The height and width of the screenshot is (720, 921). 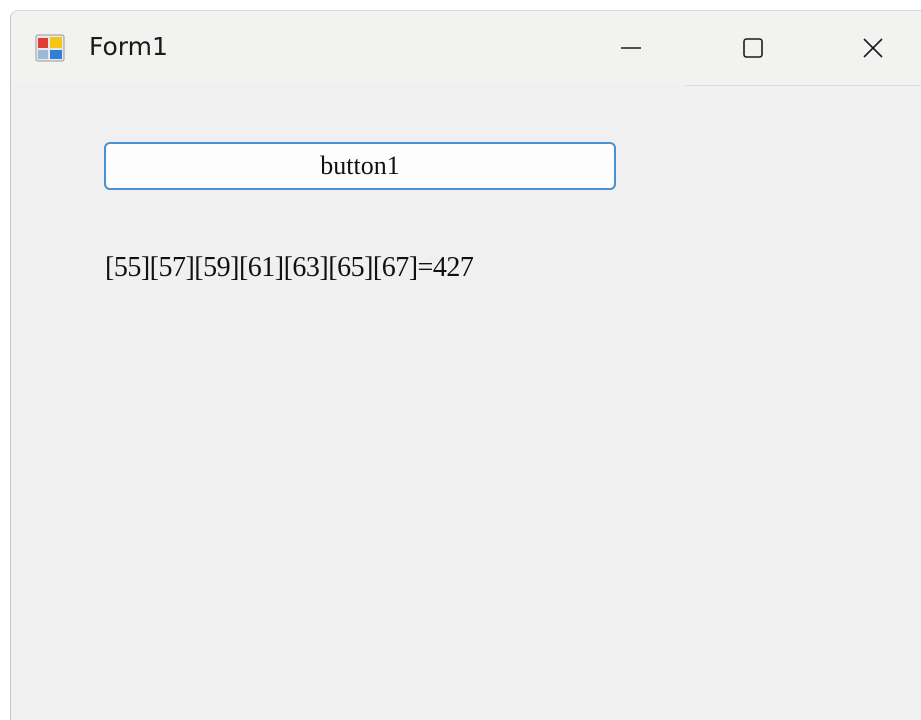 I want to click on close-button, so click(x=867, y=48).